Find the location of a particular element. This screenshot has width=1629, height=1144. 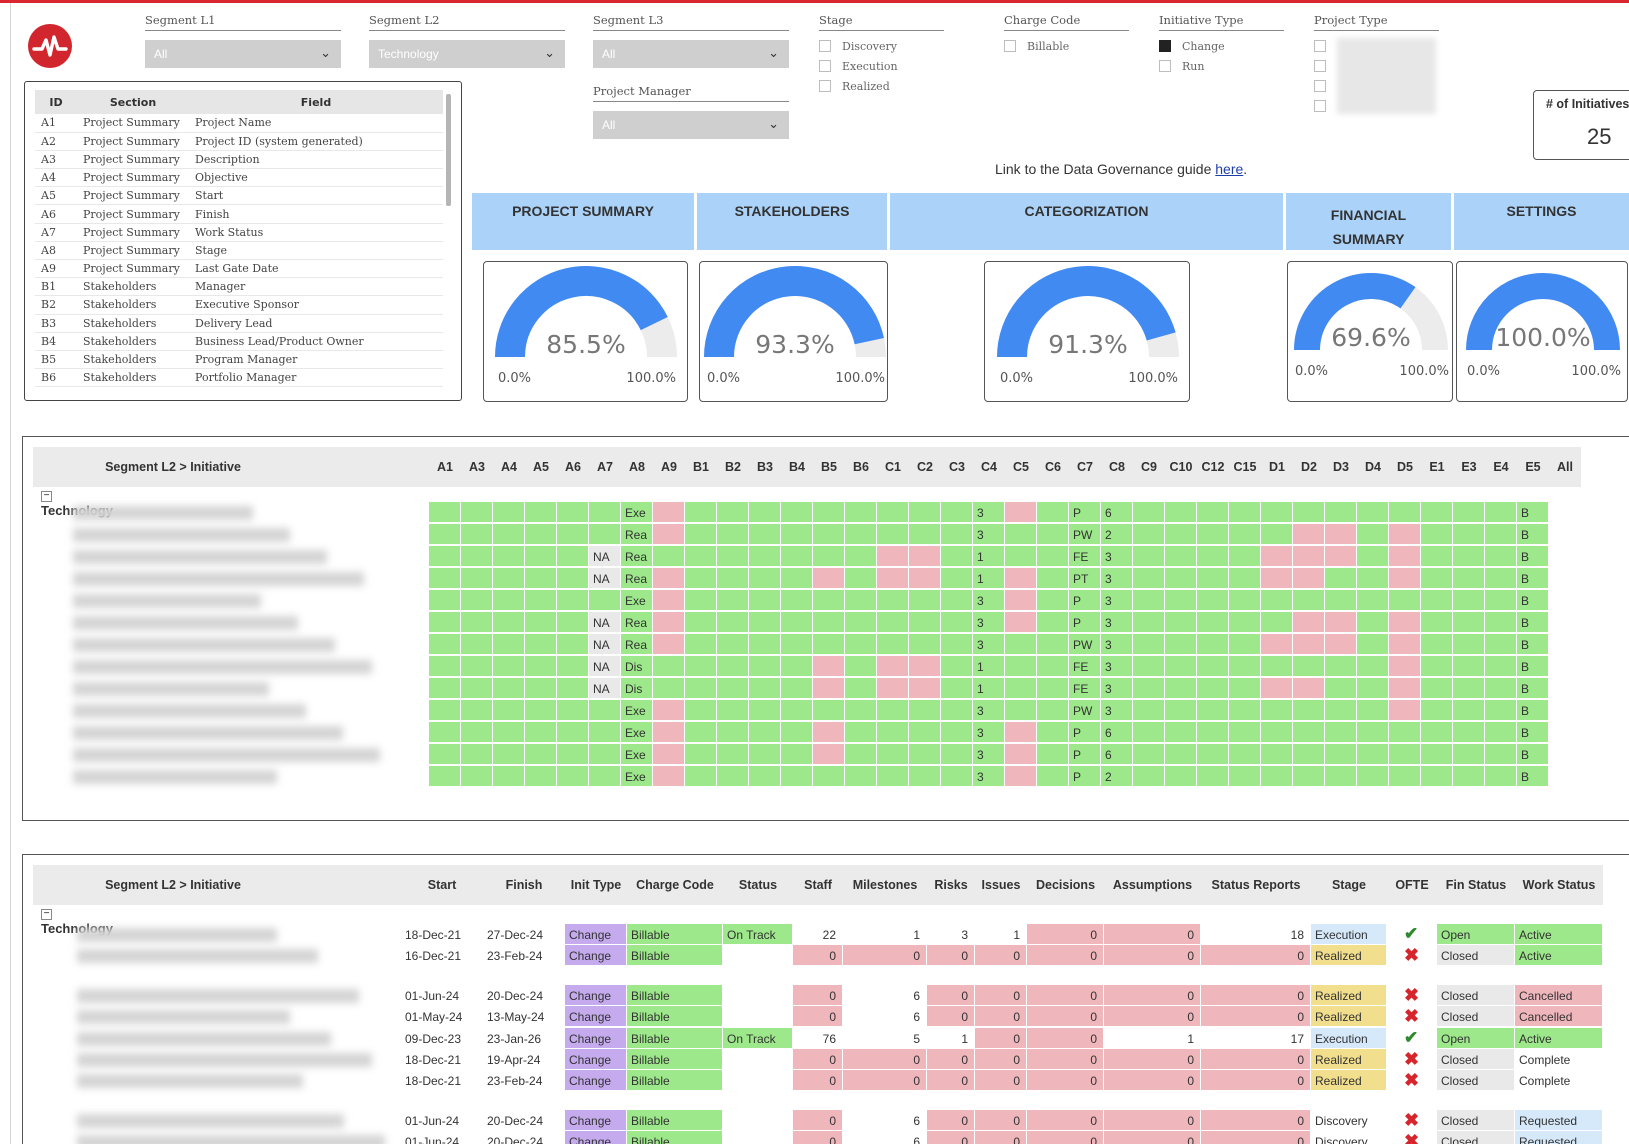

legend-row: A5 Project Summary Start is located at coordinates (239, 196).